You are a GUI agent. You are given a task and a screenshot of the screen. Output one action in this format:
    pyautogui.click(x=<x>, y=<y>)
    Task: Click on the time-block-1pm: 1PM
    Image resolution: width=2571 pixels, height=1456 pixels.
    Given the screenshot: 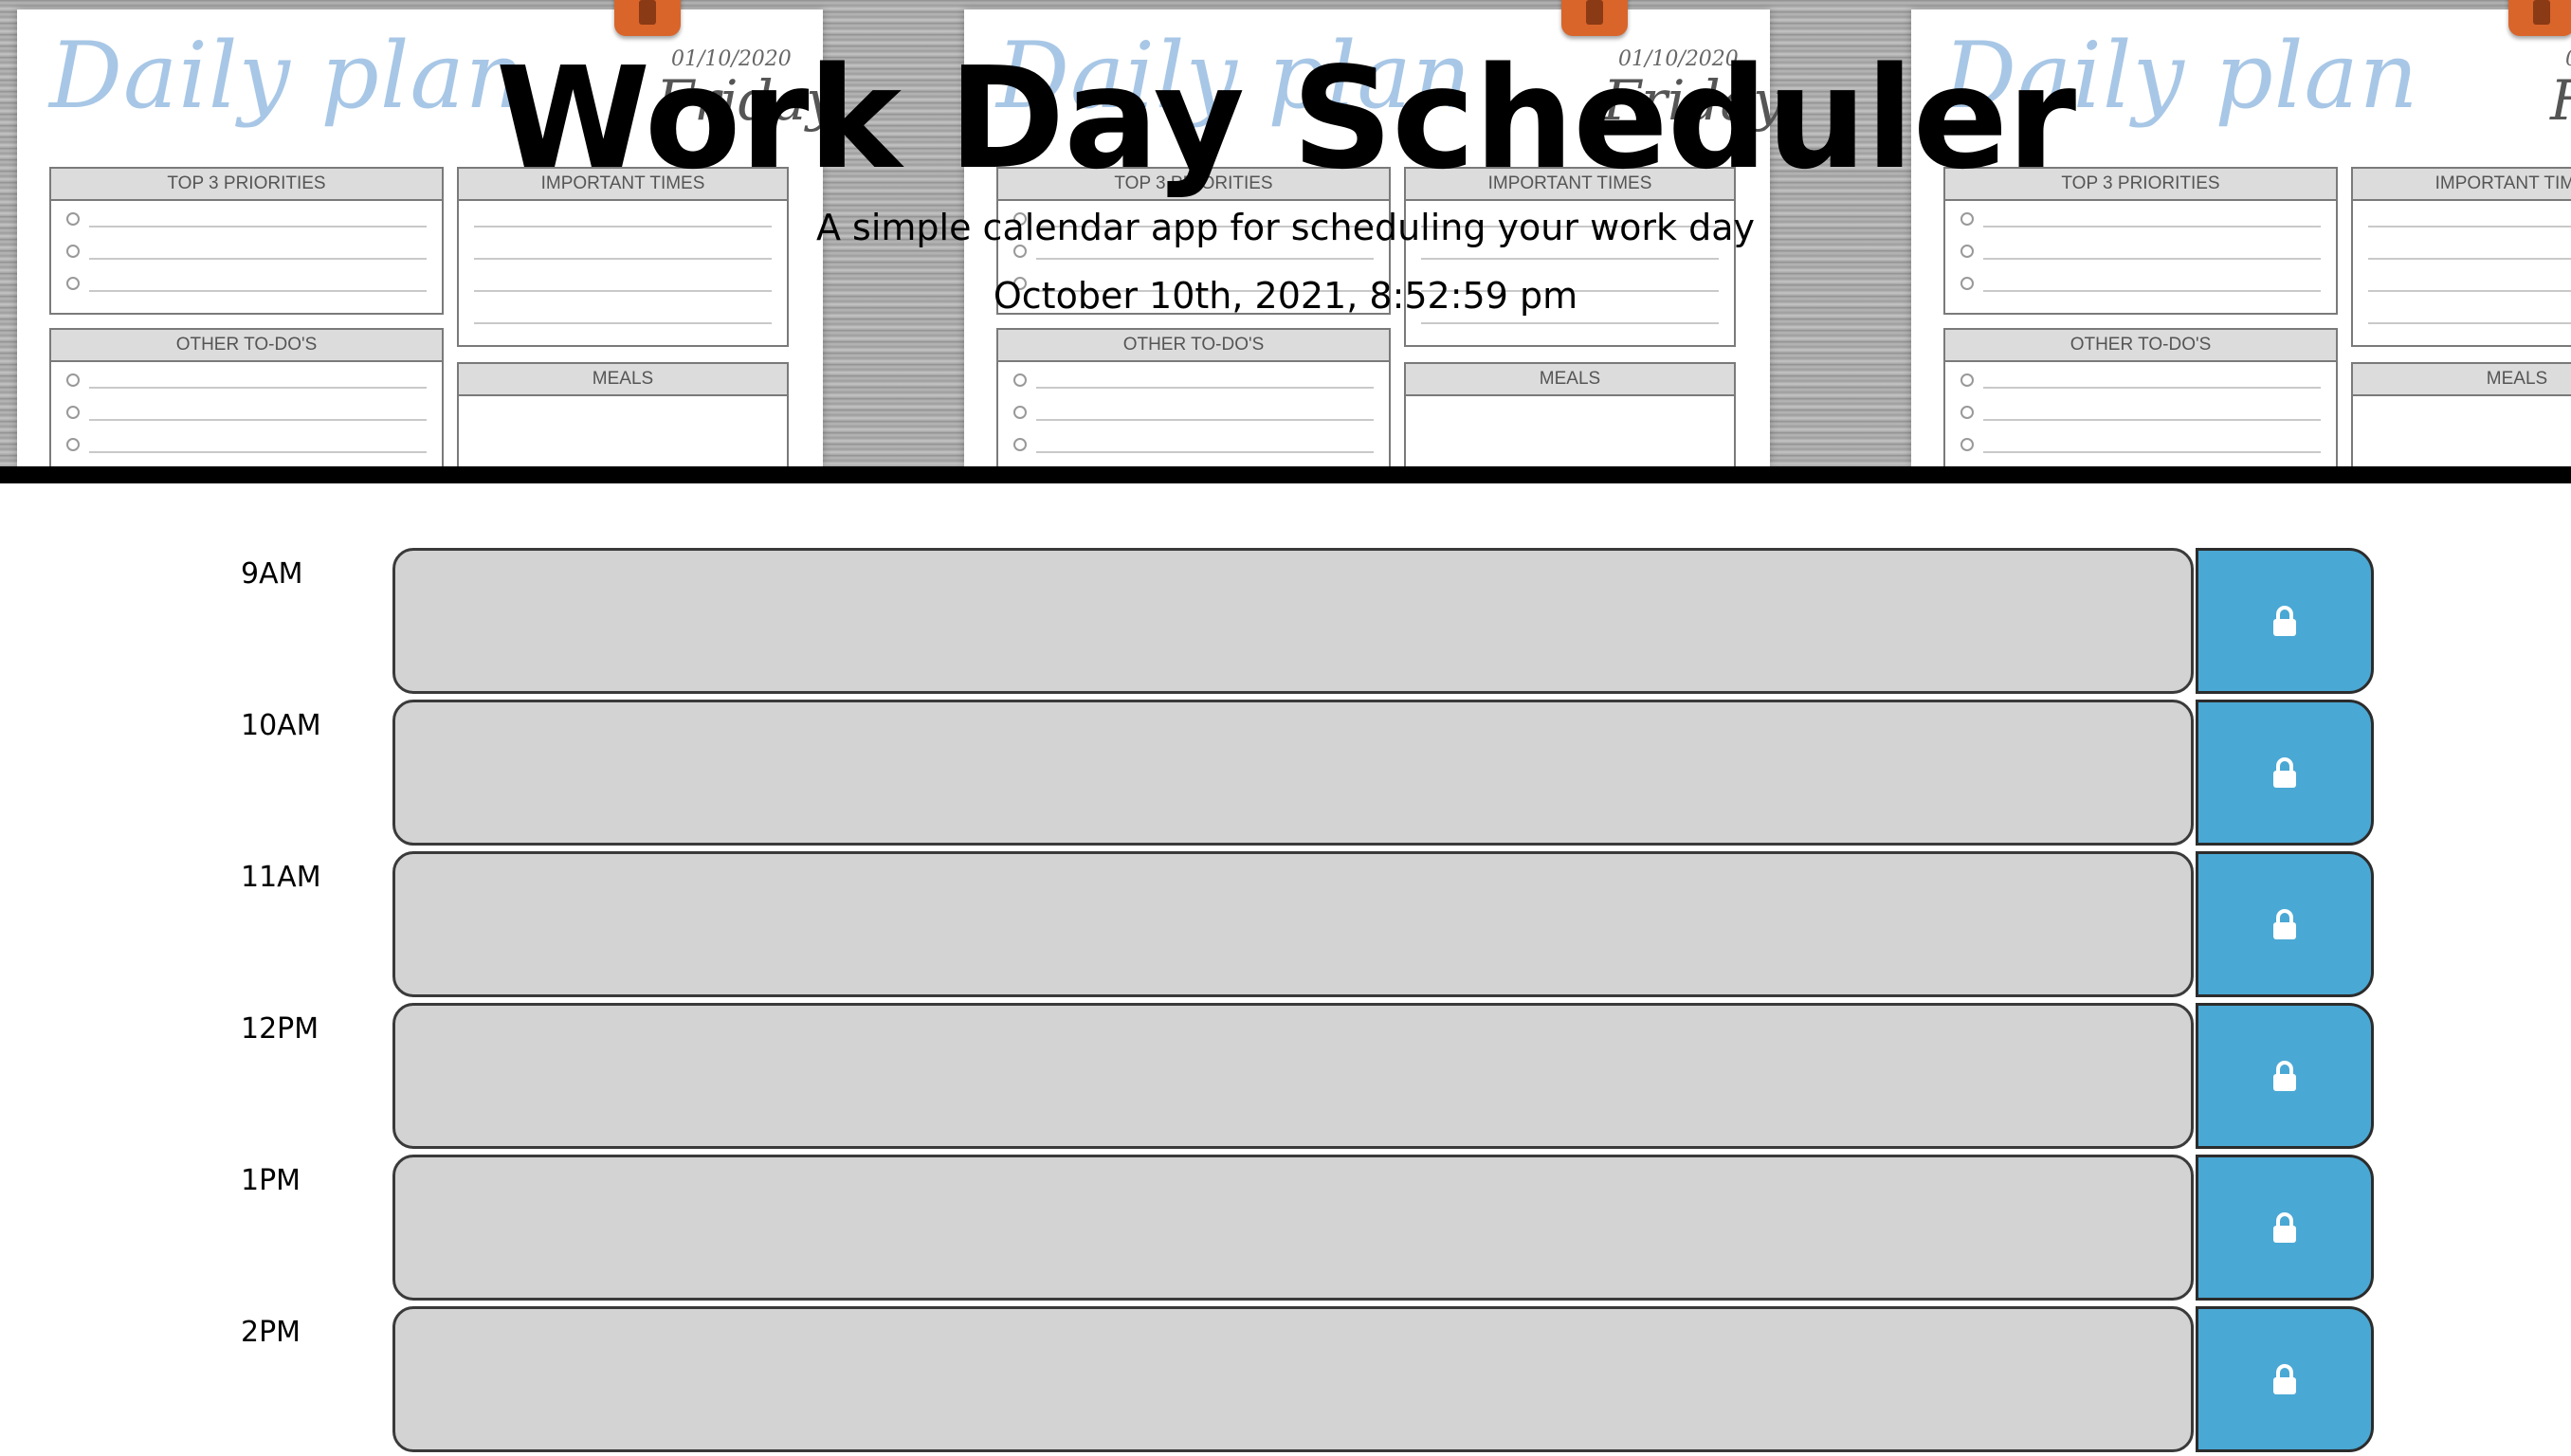 What is the action you would take?
    pyautogui.click(x=1285, y=1229)
    